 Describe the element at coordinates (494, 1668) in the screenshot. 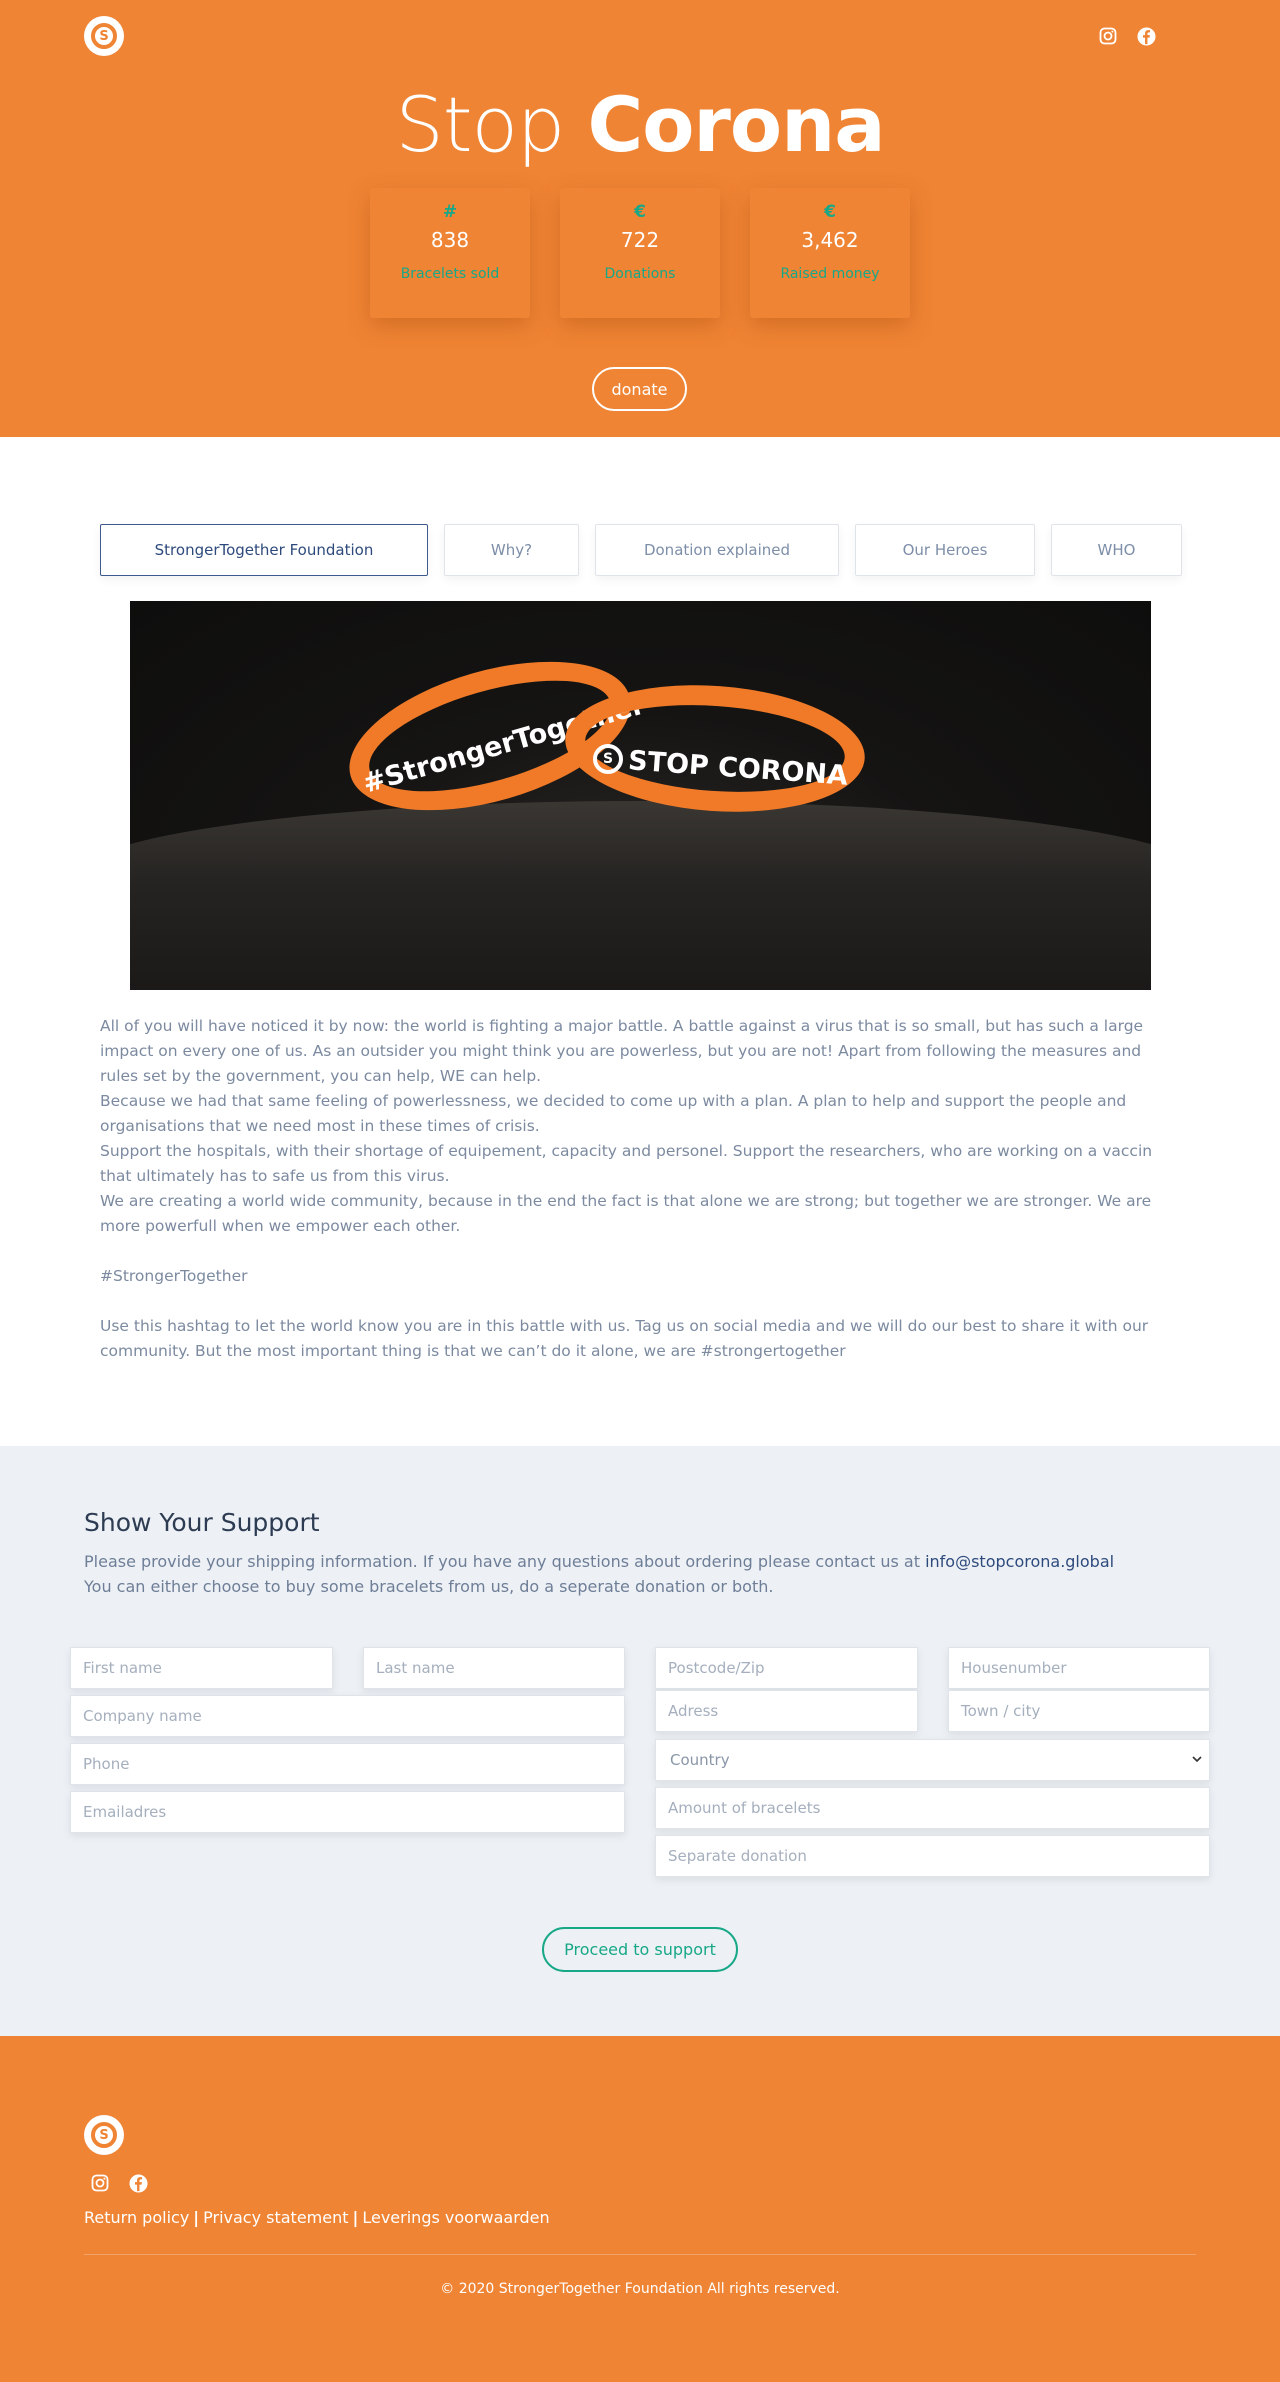

I see `last-name-field: Last name` at that location.